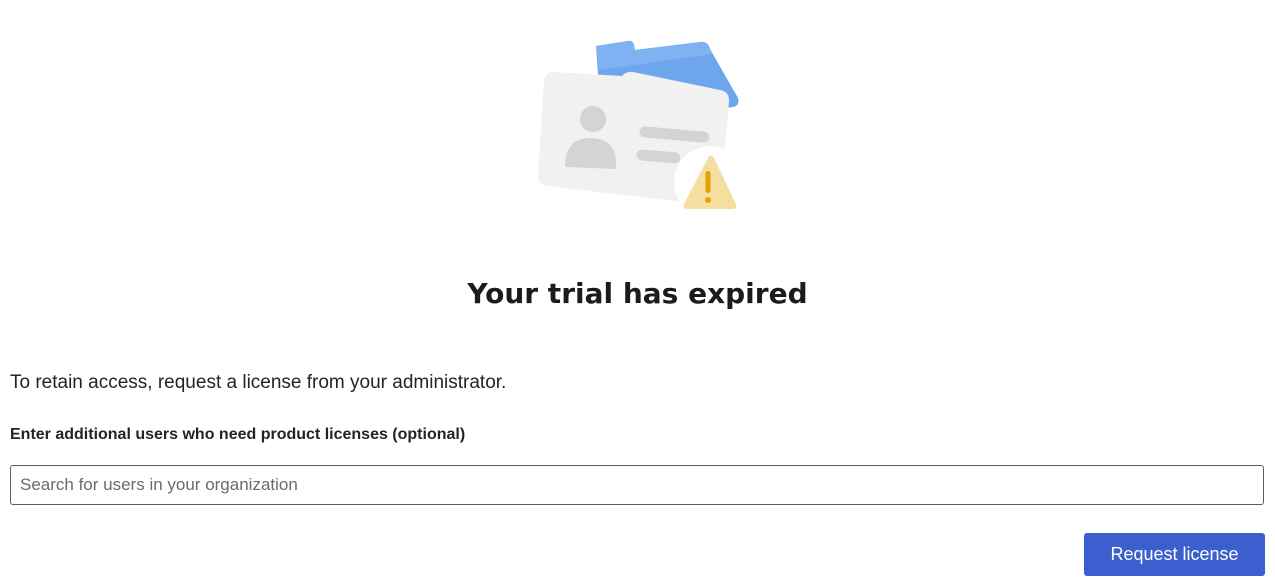 This screenshot has height=584, width=1275. I want to click on user-search-input, so click(637, 485).